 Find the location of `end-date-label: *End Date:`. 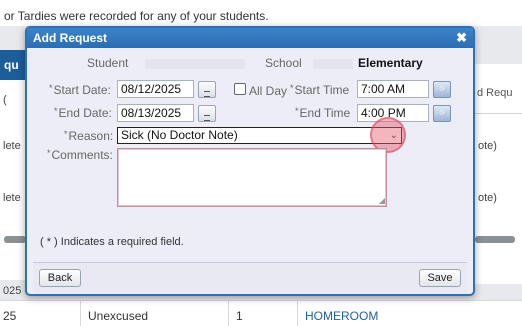

end-date-label: *End Date: is located at coordinates (83, 113).